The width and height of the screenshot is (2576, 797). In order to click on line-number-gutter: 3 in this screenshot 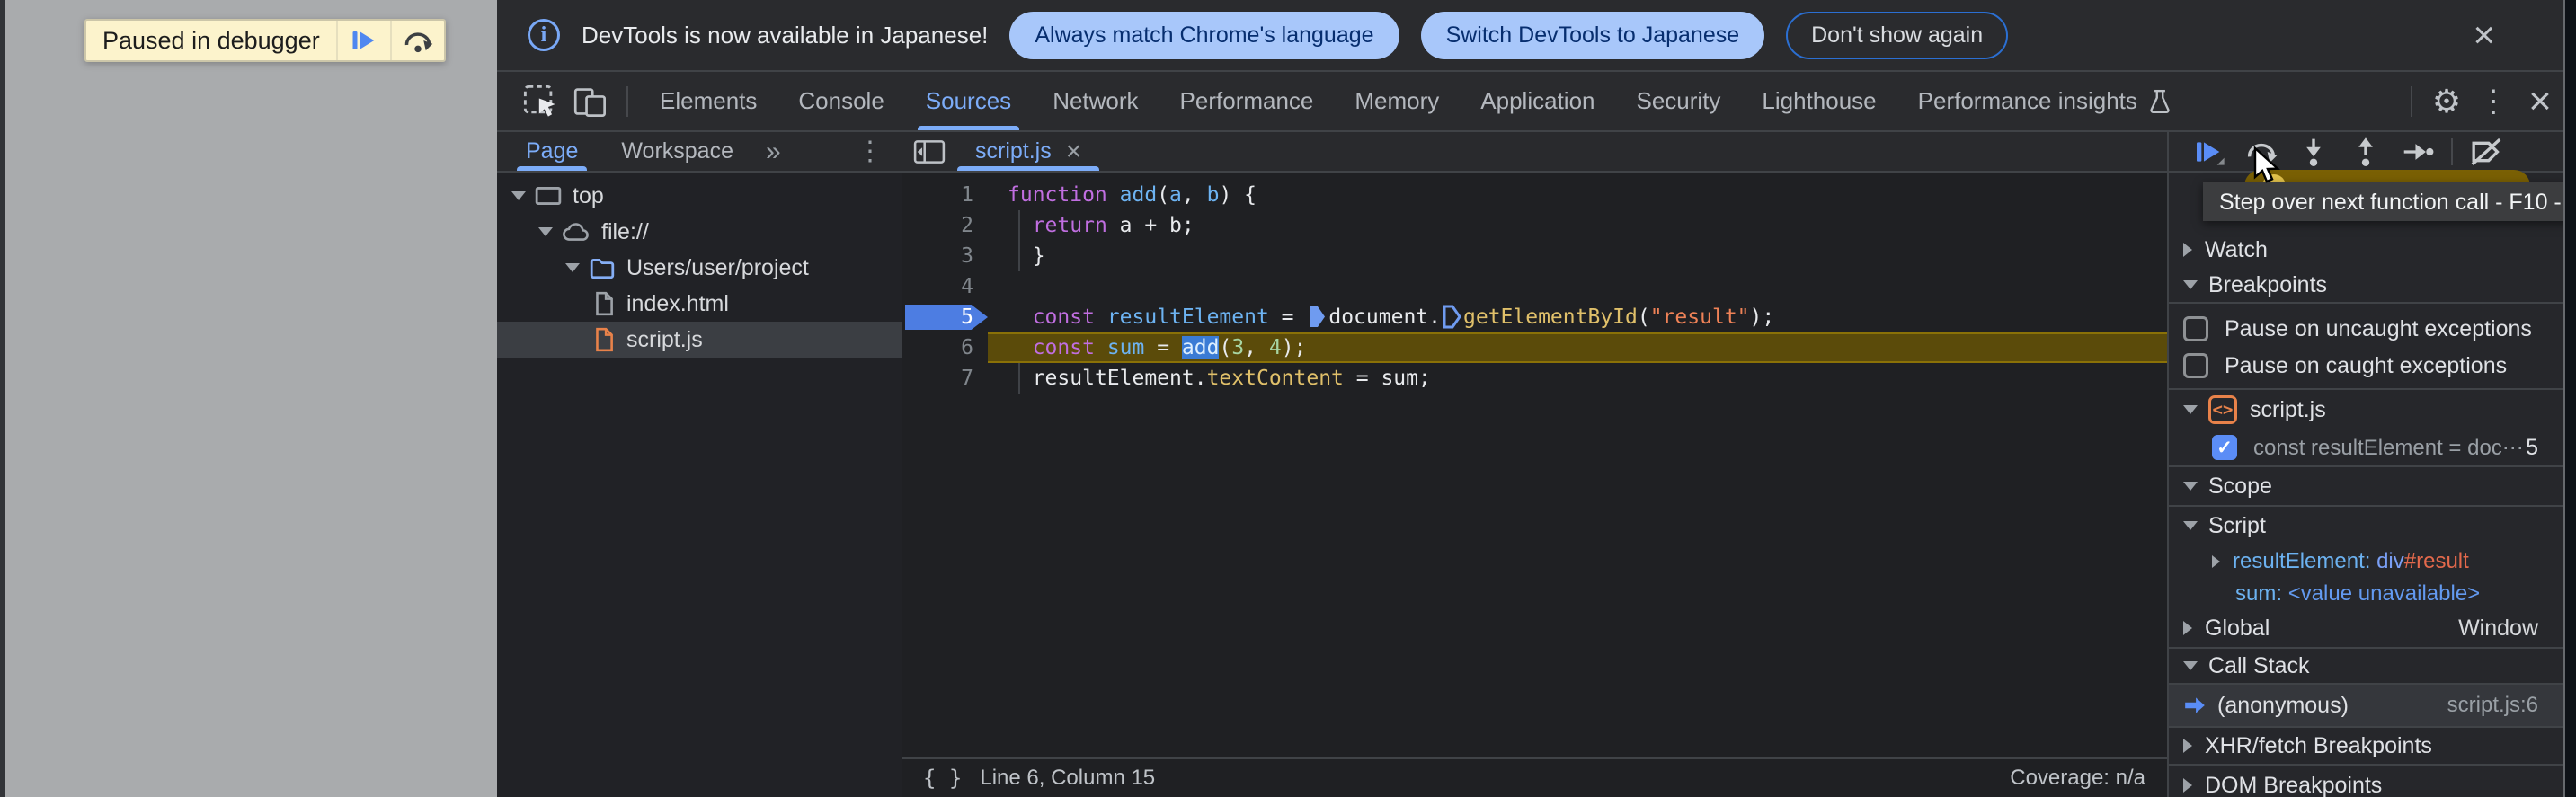, I will do `click(945, 256)`.